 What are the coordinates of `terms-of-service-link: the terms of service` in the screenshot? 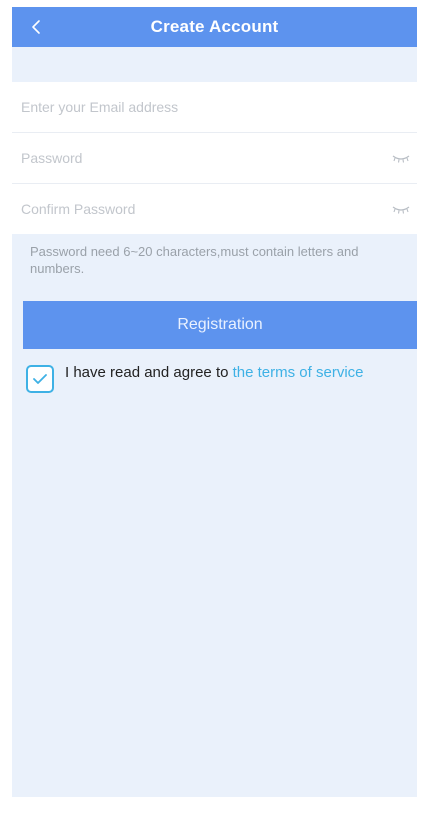 It's located at (298, 372).